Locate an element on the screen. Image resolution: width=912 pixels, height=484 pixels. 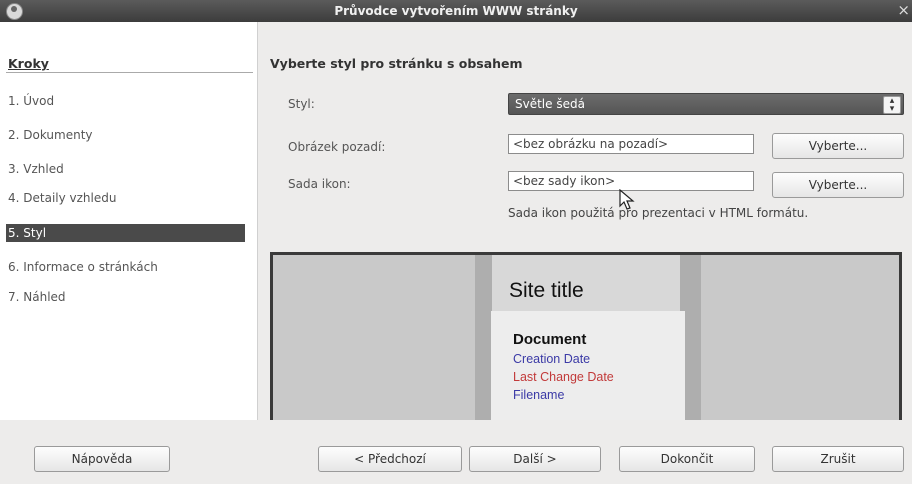
style-select-value: Světle šedá is located at coordinates (550, 104).